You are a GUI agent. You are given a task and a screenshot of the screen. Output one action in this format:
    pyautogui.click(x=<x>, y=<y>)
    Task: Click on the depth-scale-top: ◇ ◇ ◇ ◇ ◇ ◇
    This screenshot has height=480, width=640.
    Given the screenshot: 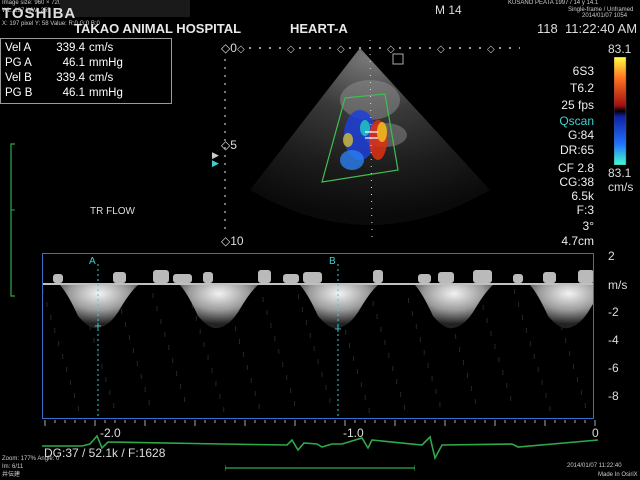 What is the action you would take?
    pyautogui.click(x=378, y=49)
    